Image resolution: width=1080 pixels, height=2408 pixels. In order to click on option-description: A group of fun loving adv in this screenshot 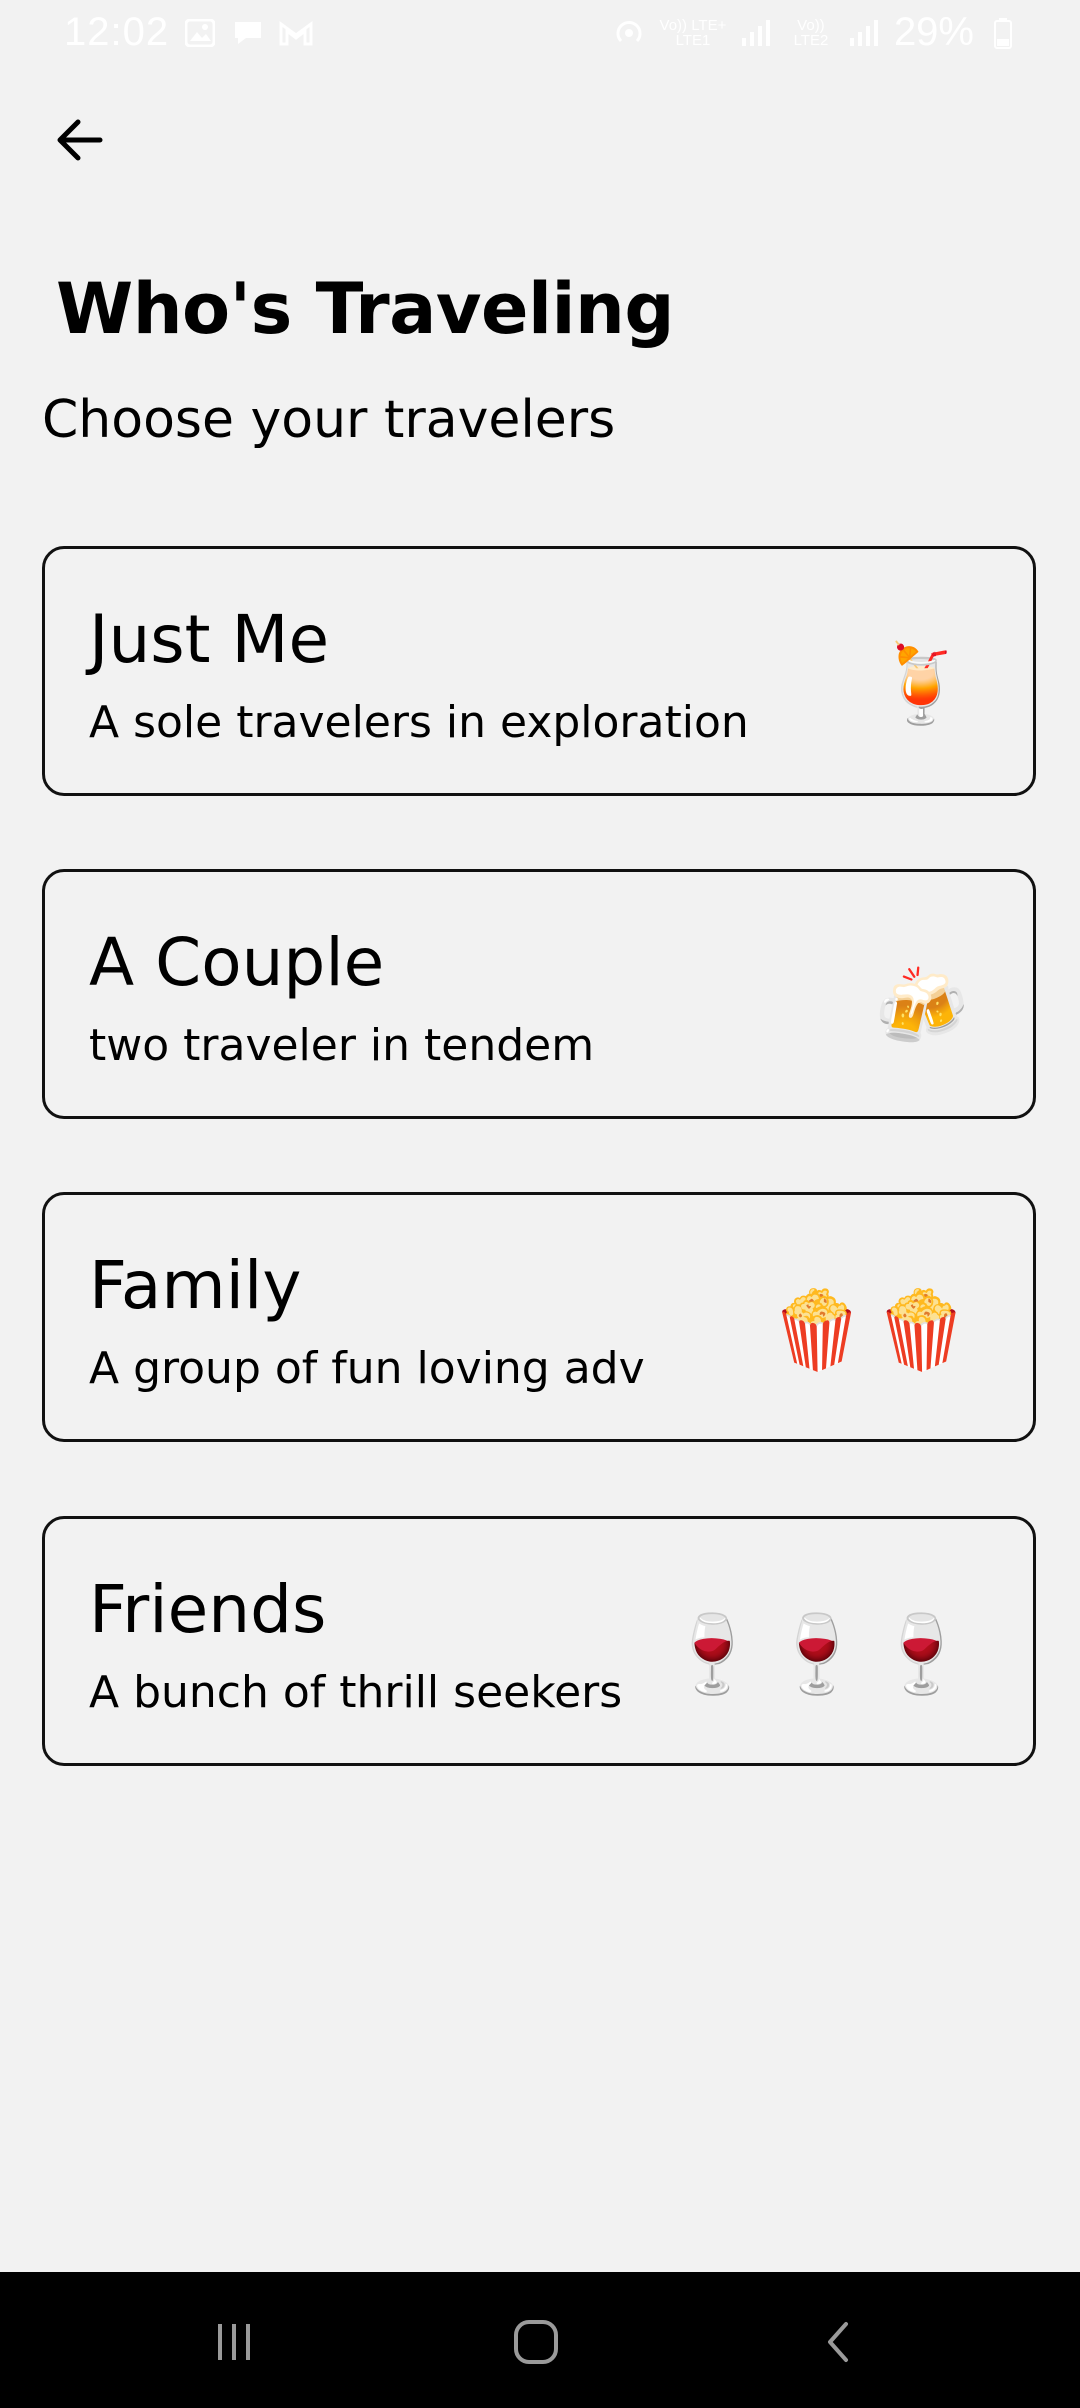, I will do `click(367, 1368)`.